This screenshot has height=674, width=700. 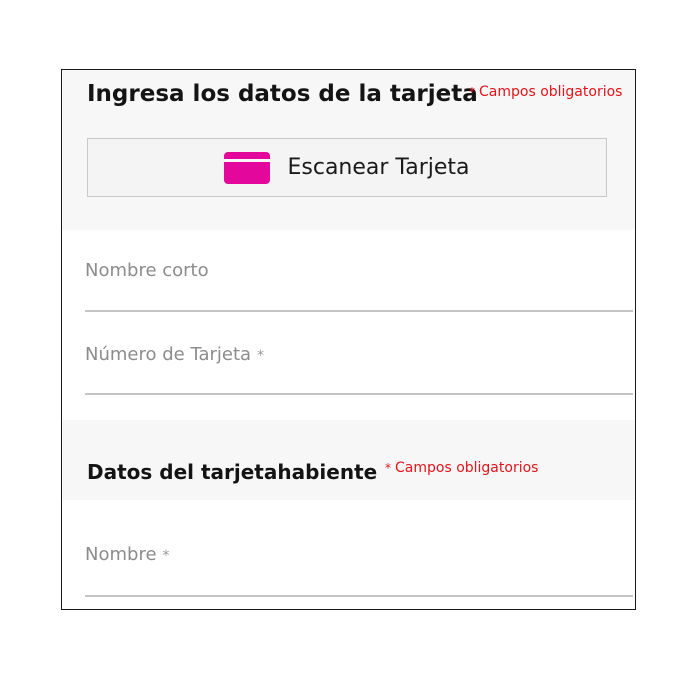 I want to click on short-name-placeholder: Nombre corto, so click(x=147, y=270).